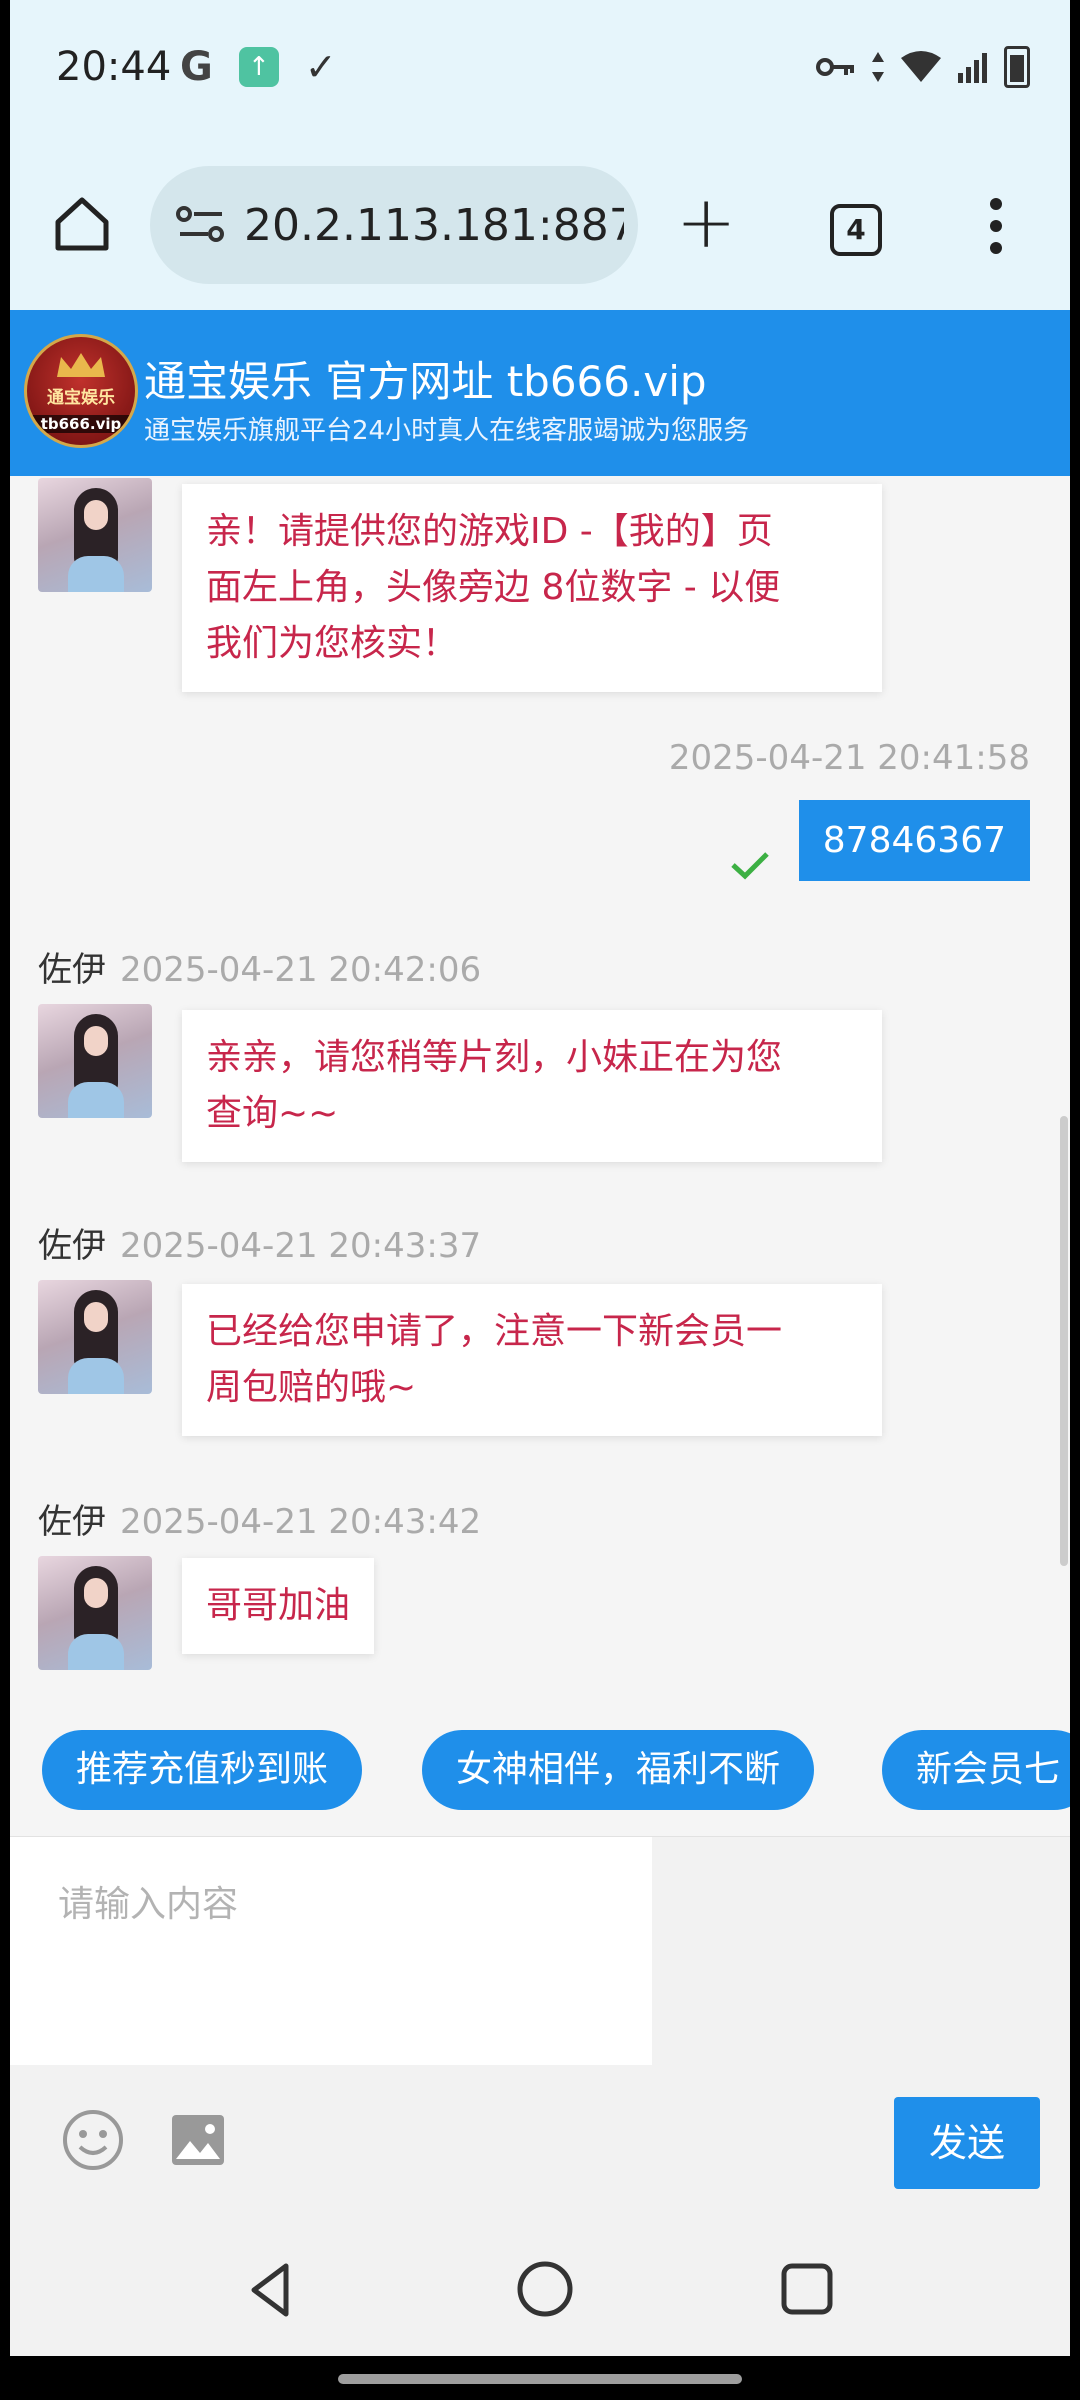  What do you see at coordinates (856, 230) in the screenshot?
I see `tab-count-button: 4` at bounding box center [856, 230].